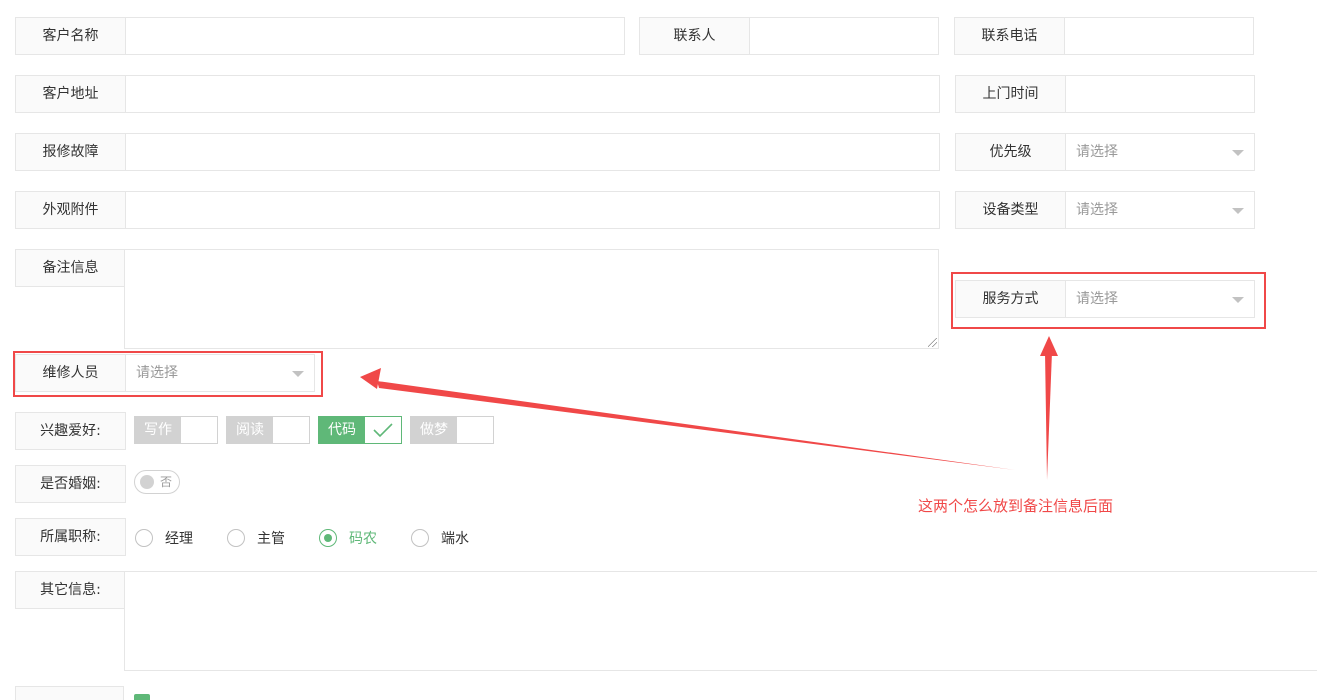 This screenshot has width=1317, height=700. I want to click on arrow-left-shaft, so click(696, 425).